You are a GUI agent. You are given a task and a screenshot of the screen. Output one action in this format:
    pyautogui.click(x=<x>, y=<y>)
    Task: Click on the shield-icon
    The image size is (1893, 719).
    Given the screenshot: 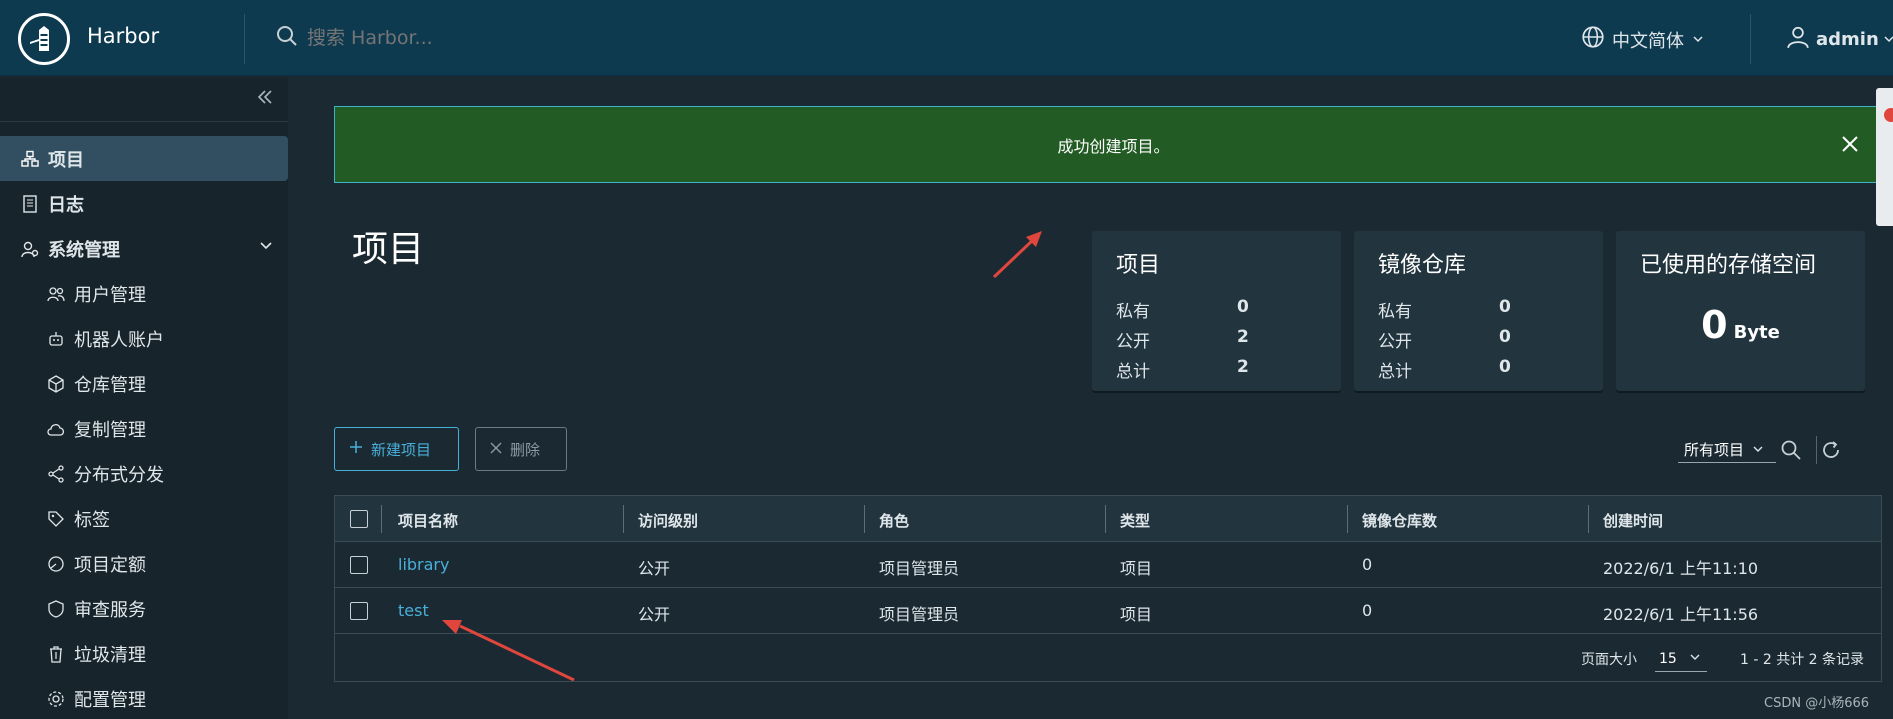 What is the action you would take?
    pyautogui.click(x=56, y=609)
    